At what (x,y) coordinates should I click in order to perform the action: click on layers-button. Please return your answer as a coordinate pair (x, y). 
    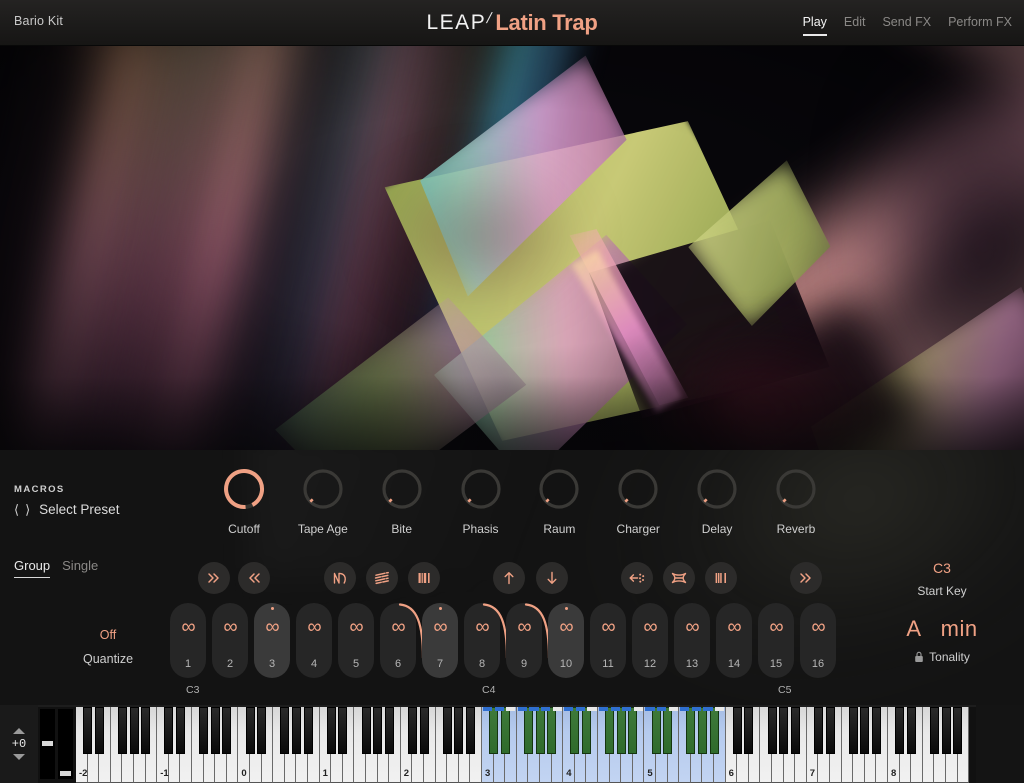
    Looking at the image, I should click on (382, 578).